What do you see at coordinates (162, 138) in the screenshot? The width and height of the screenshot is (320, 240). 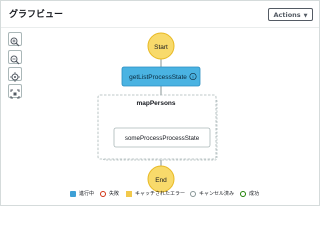 I see `inner-task-label: someProcessProcessState` at bounding box center [162, 138].